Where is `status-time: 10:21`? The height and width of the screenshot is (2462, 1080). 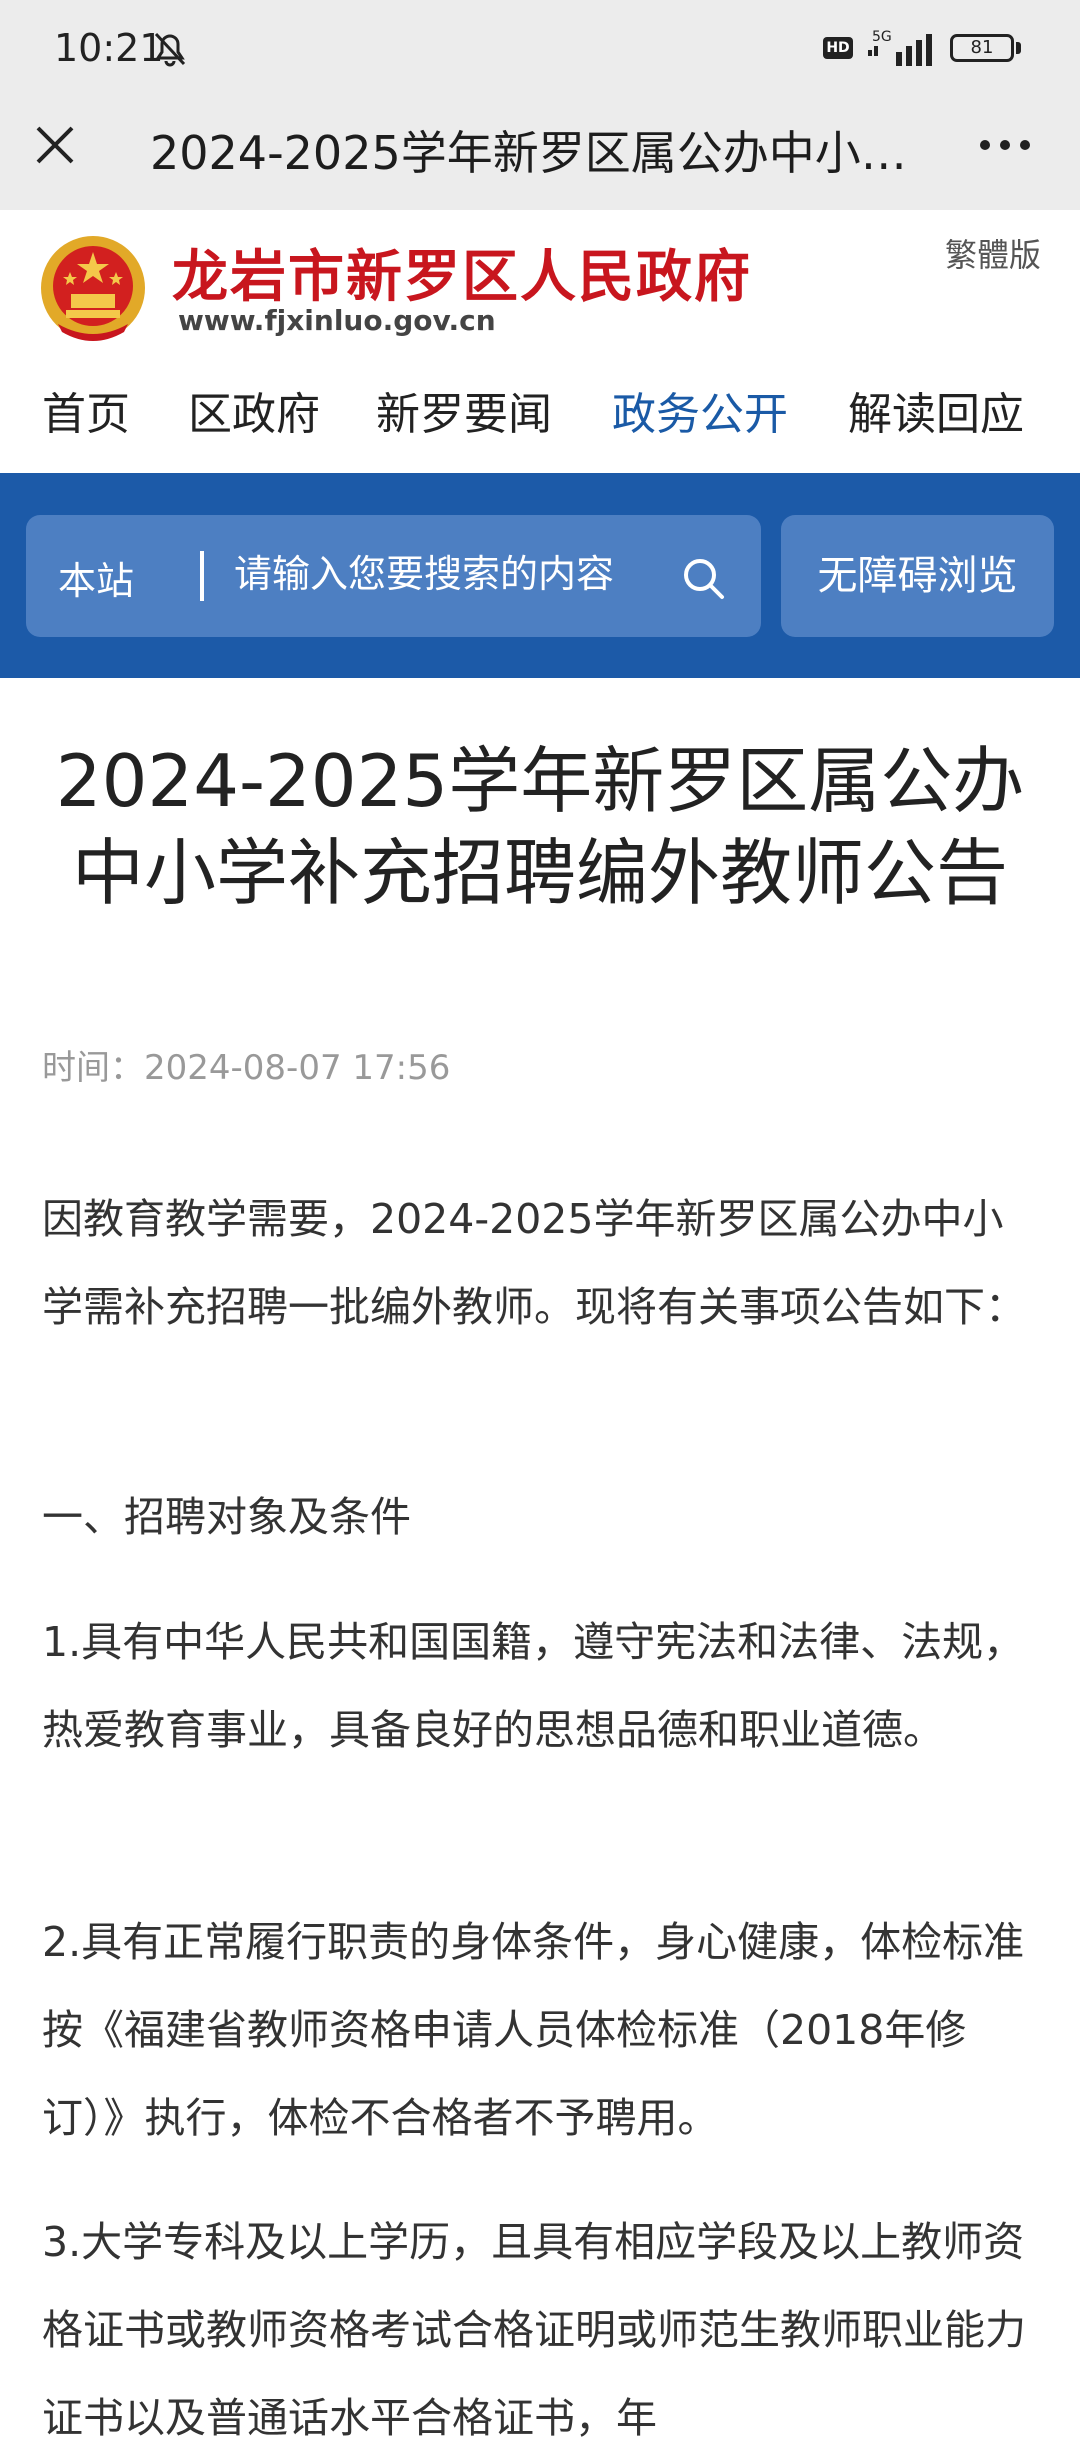
status-time: 10:21 is located at coordinates (109, 48).